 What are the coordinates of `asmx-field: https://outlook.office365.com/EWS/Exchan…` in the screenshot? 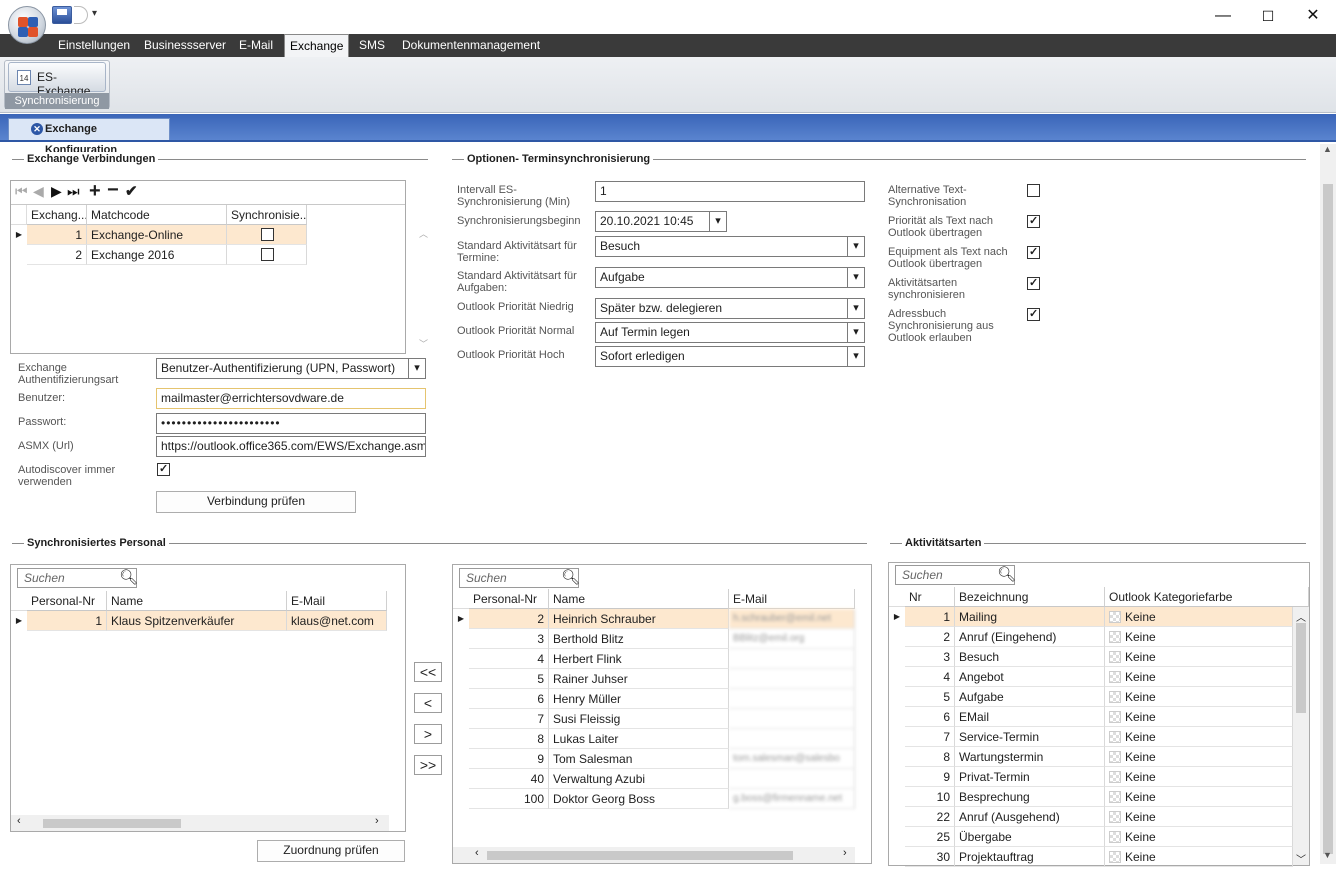 It's located at (291, 446).